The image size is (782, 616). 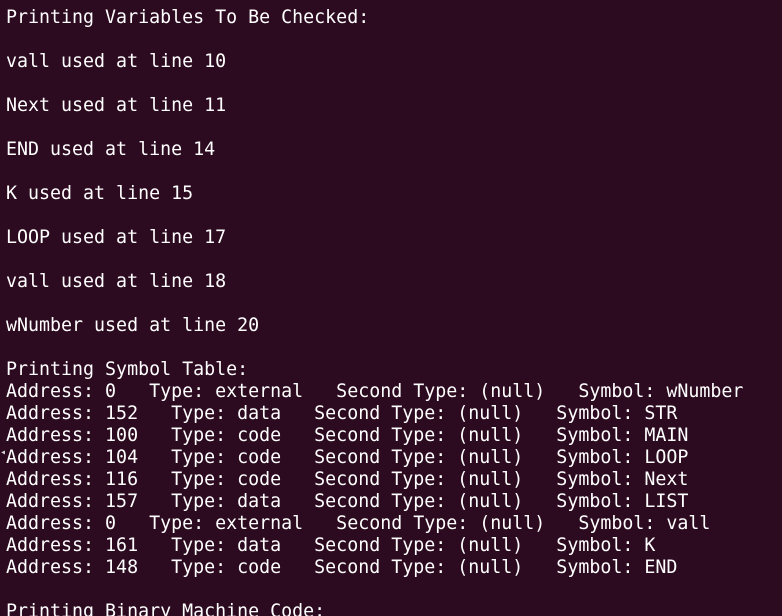 I want to click on terminal-line: LOOP used at line 17, so click(x=116, y=237).